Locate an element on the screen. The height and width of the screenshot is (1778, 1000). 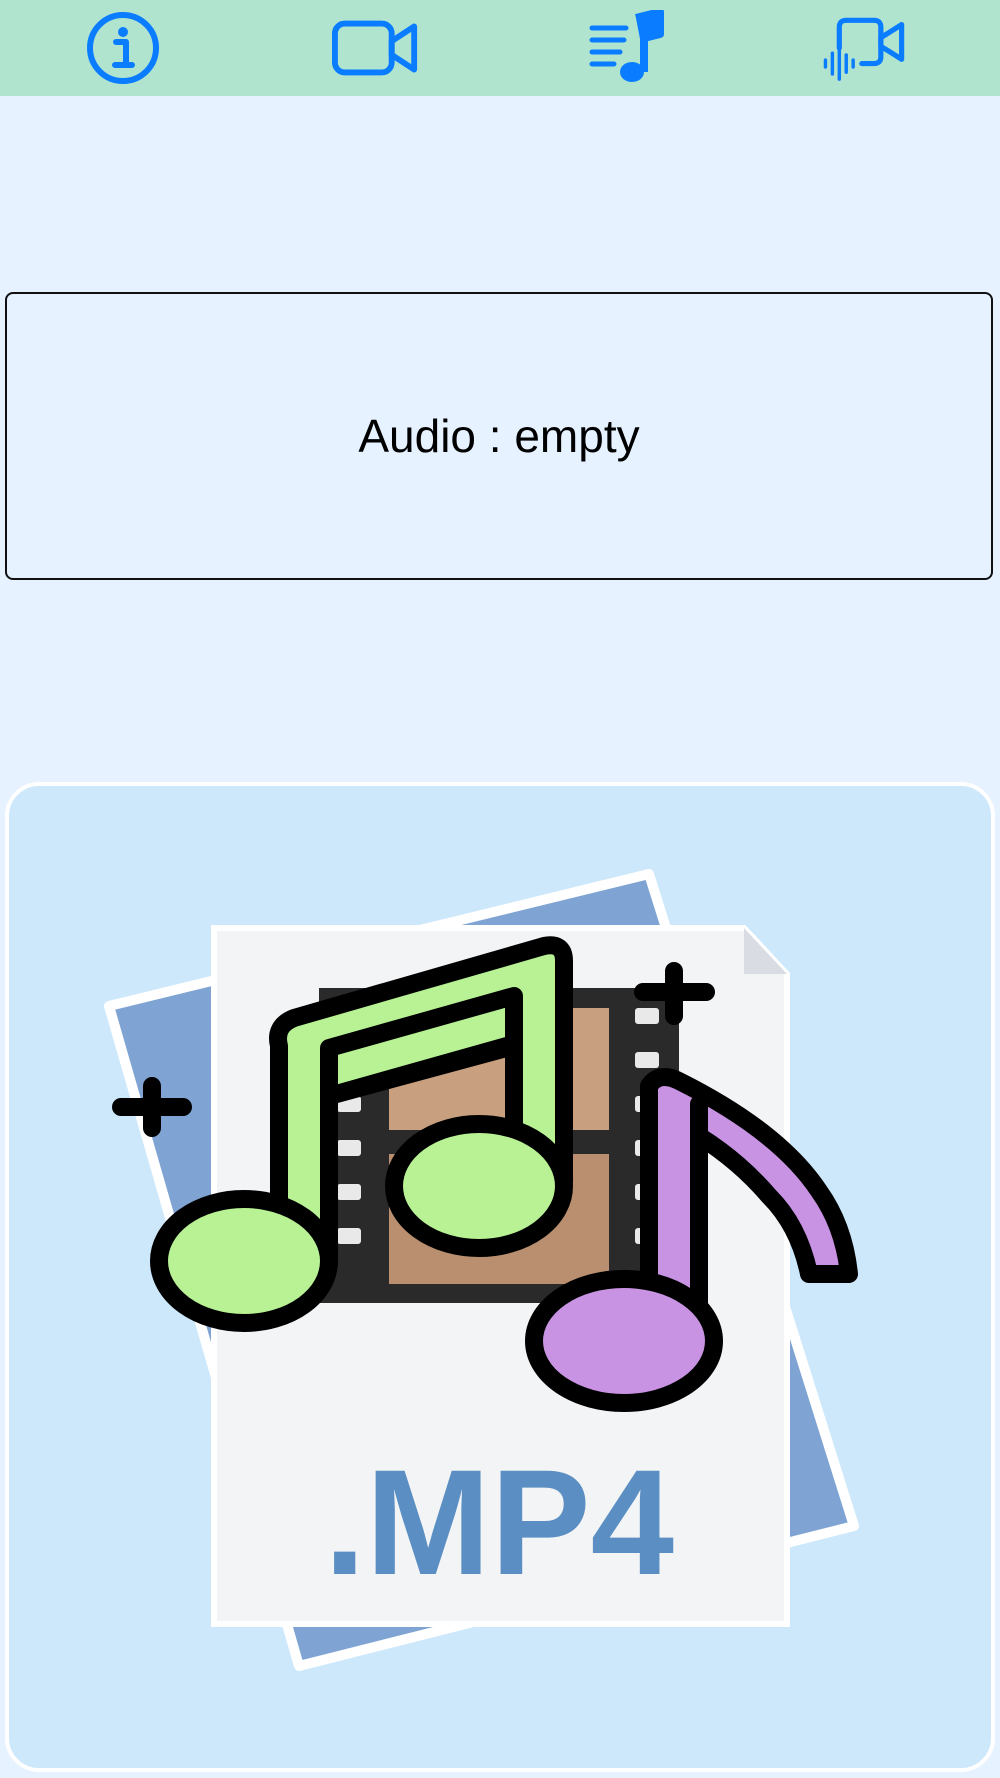
music-list-icon is located at coordinates (626, 46).